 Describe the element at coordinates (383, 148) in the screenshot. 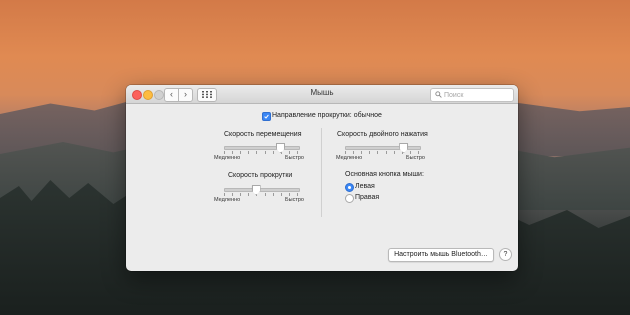

I see `double-click-speed-slider` at that location.